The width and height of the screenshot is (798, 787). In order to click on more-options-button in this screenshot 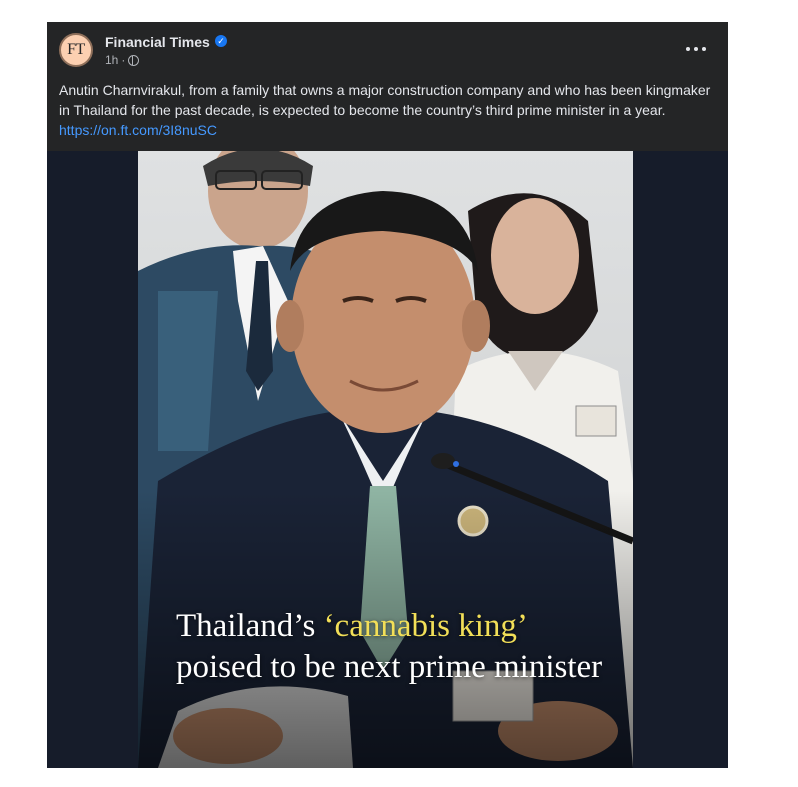, I will do `click(696, 49)`.